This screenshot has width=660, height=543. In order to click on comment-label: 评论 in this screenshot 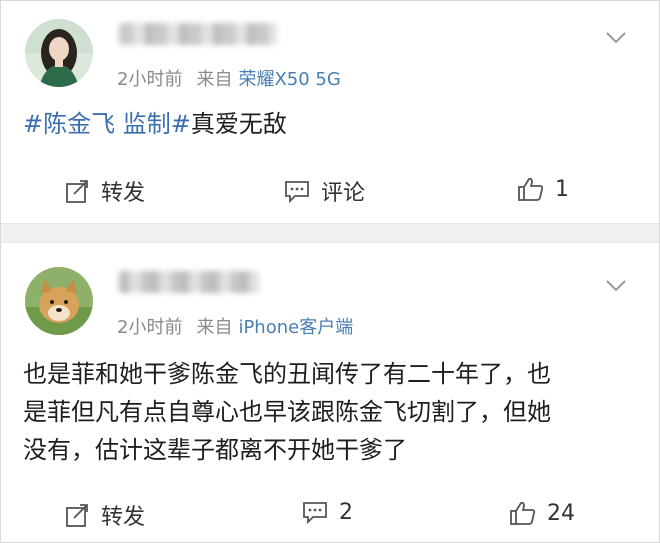, I will do `click(343, 193)`.